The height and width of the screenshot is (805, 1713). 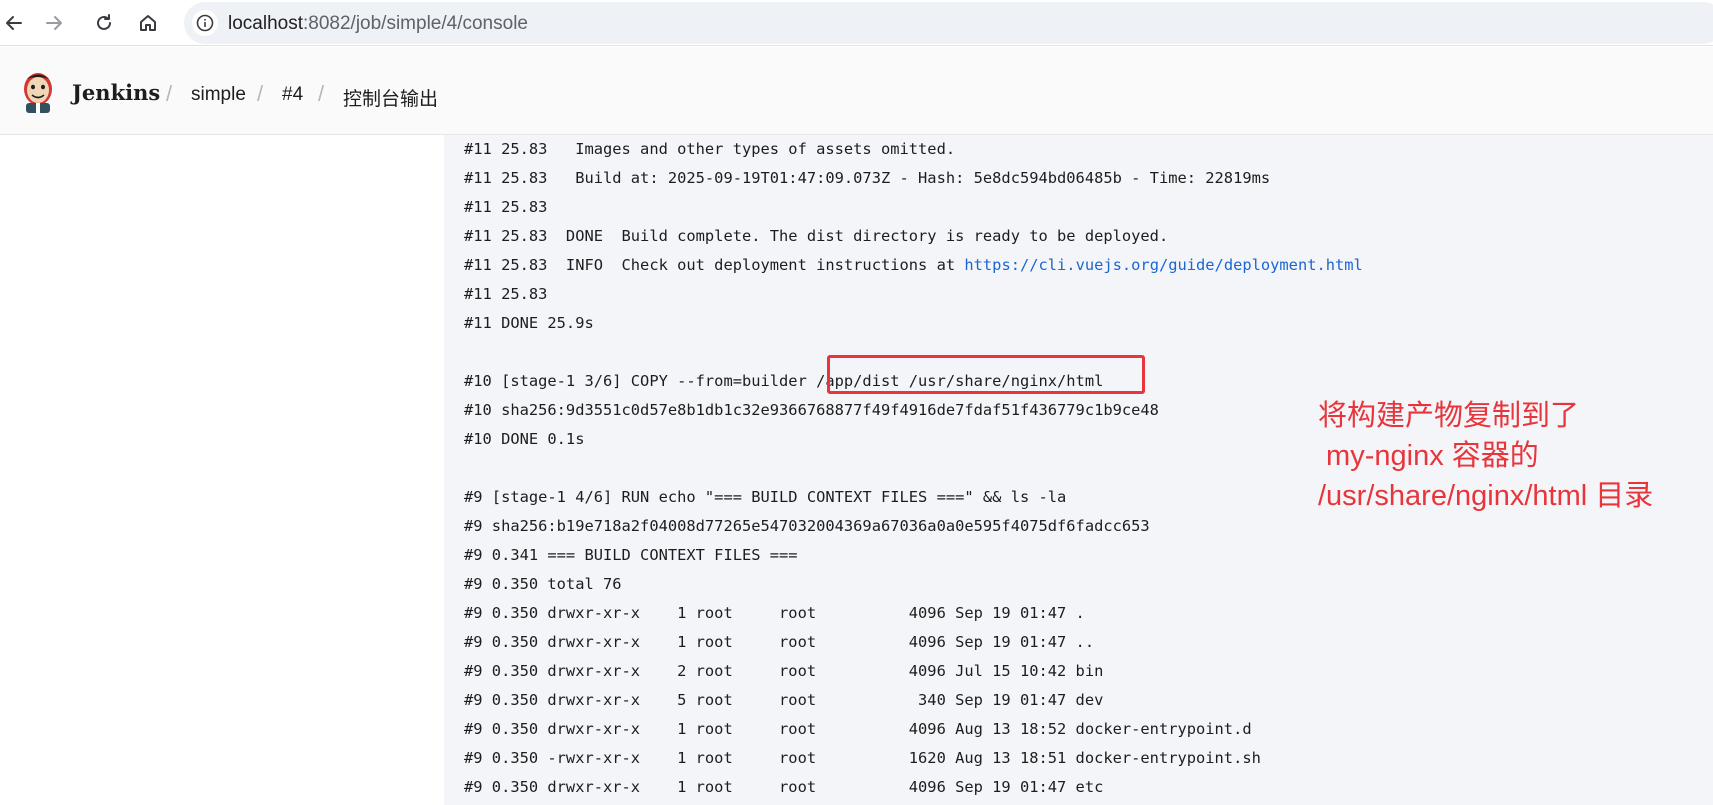 What do you see at coordinates (948, 23) in the screenshot?
I see `address-bar: localhost:8082/job/simple/4/console` at bounding box center [948, 23].